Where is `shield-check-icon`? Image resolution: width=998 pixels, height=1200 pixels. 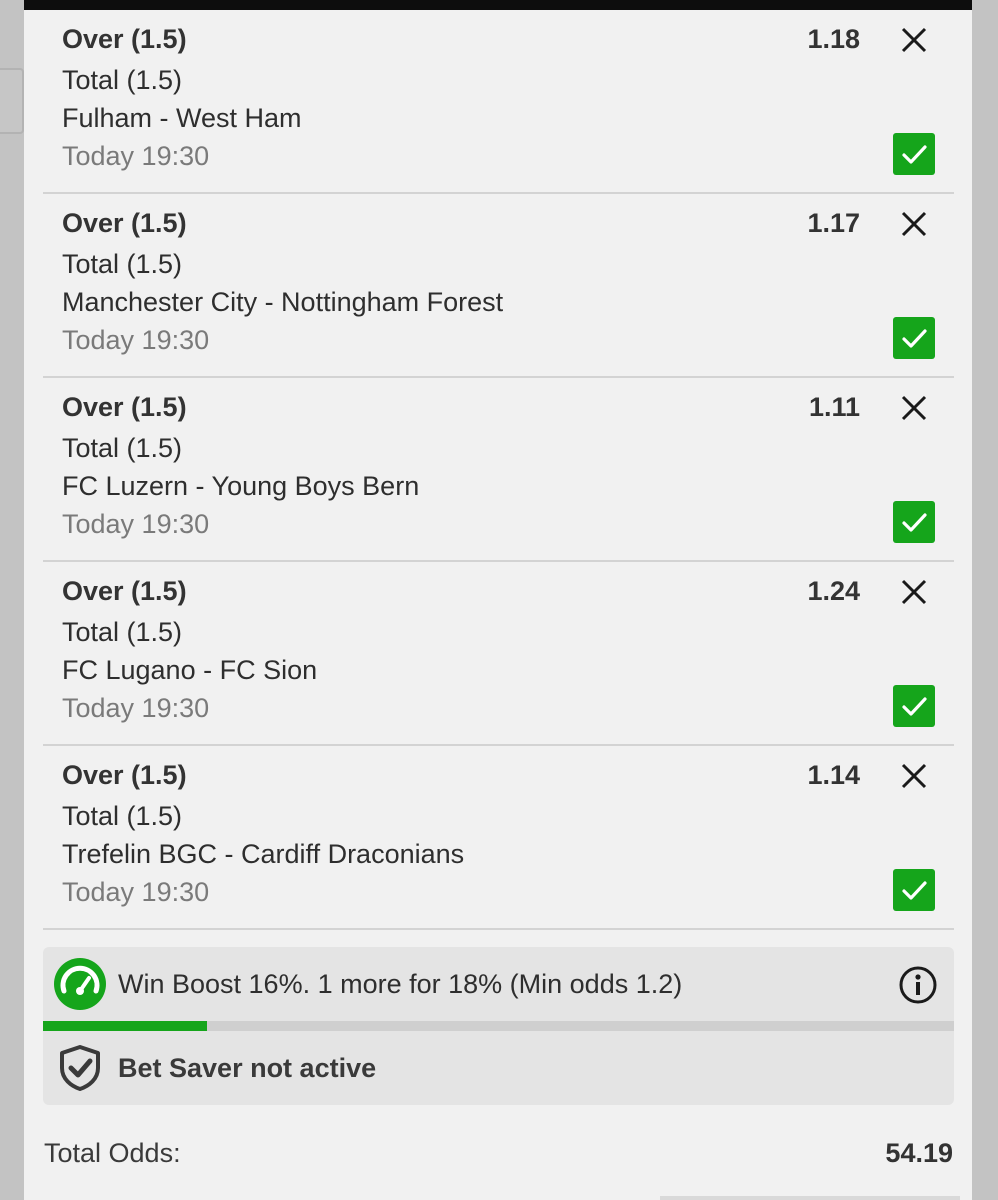 shield-check-icon is located at coordinates (80, 1068).